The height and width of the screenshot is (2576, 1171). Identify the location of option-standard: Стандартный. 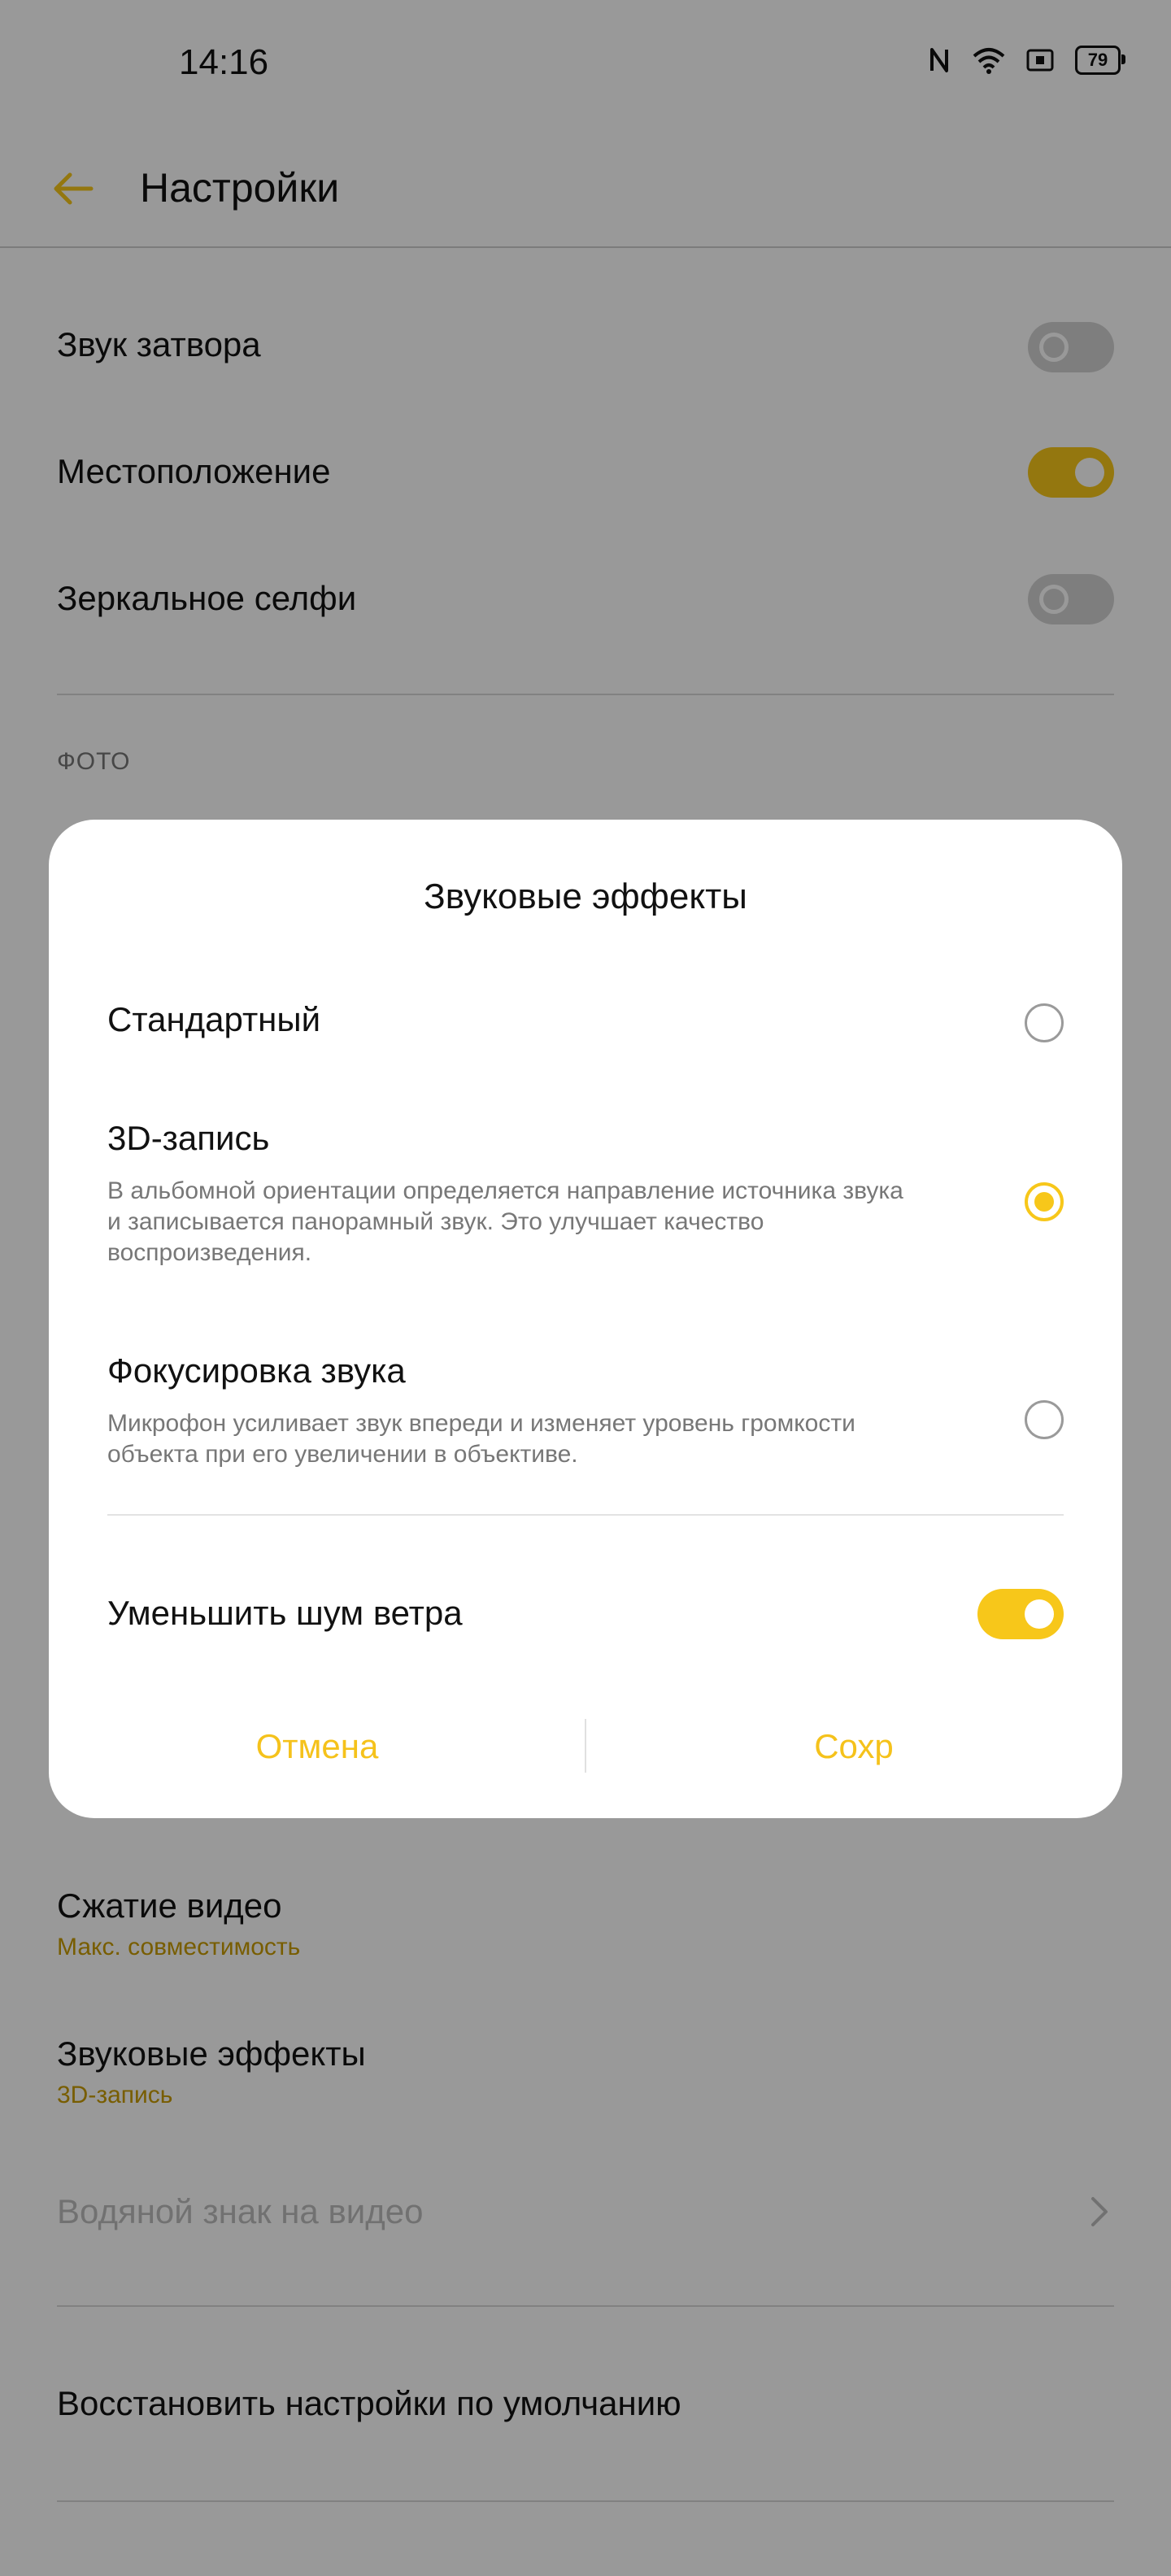
(585, 1021).